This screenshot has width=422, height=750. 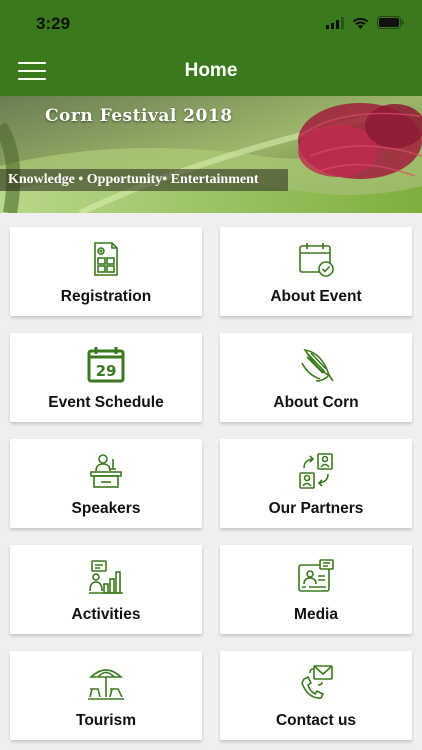 I want to click on corn-icon, so click(x=316, y=365).